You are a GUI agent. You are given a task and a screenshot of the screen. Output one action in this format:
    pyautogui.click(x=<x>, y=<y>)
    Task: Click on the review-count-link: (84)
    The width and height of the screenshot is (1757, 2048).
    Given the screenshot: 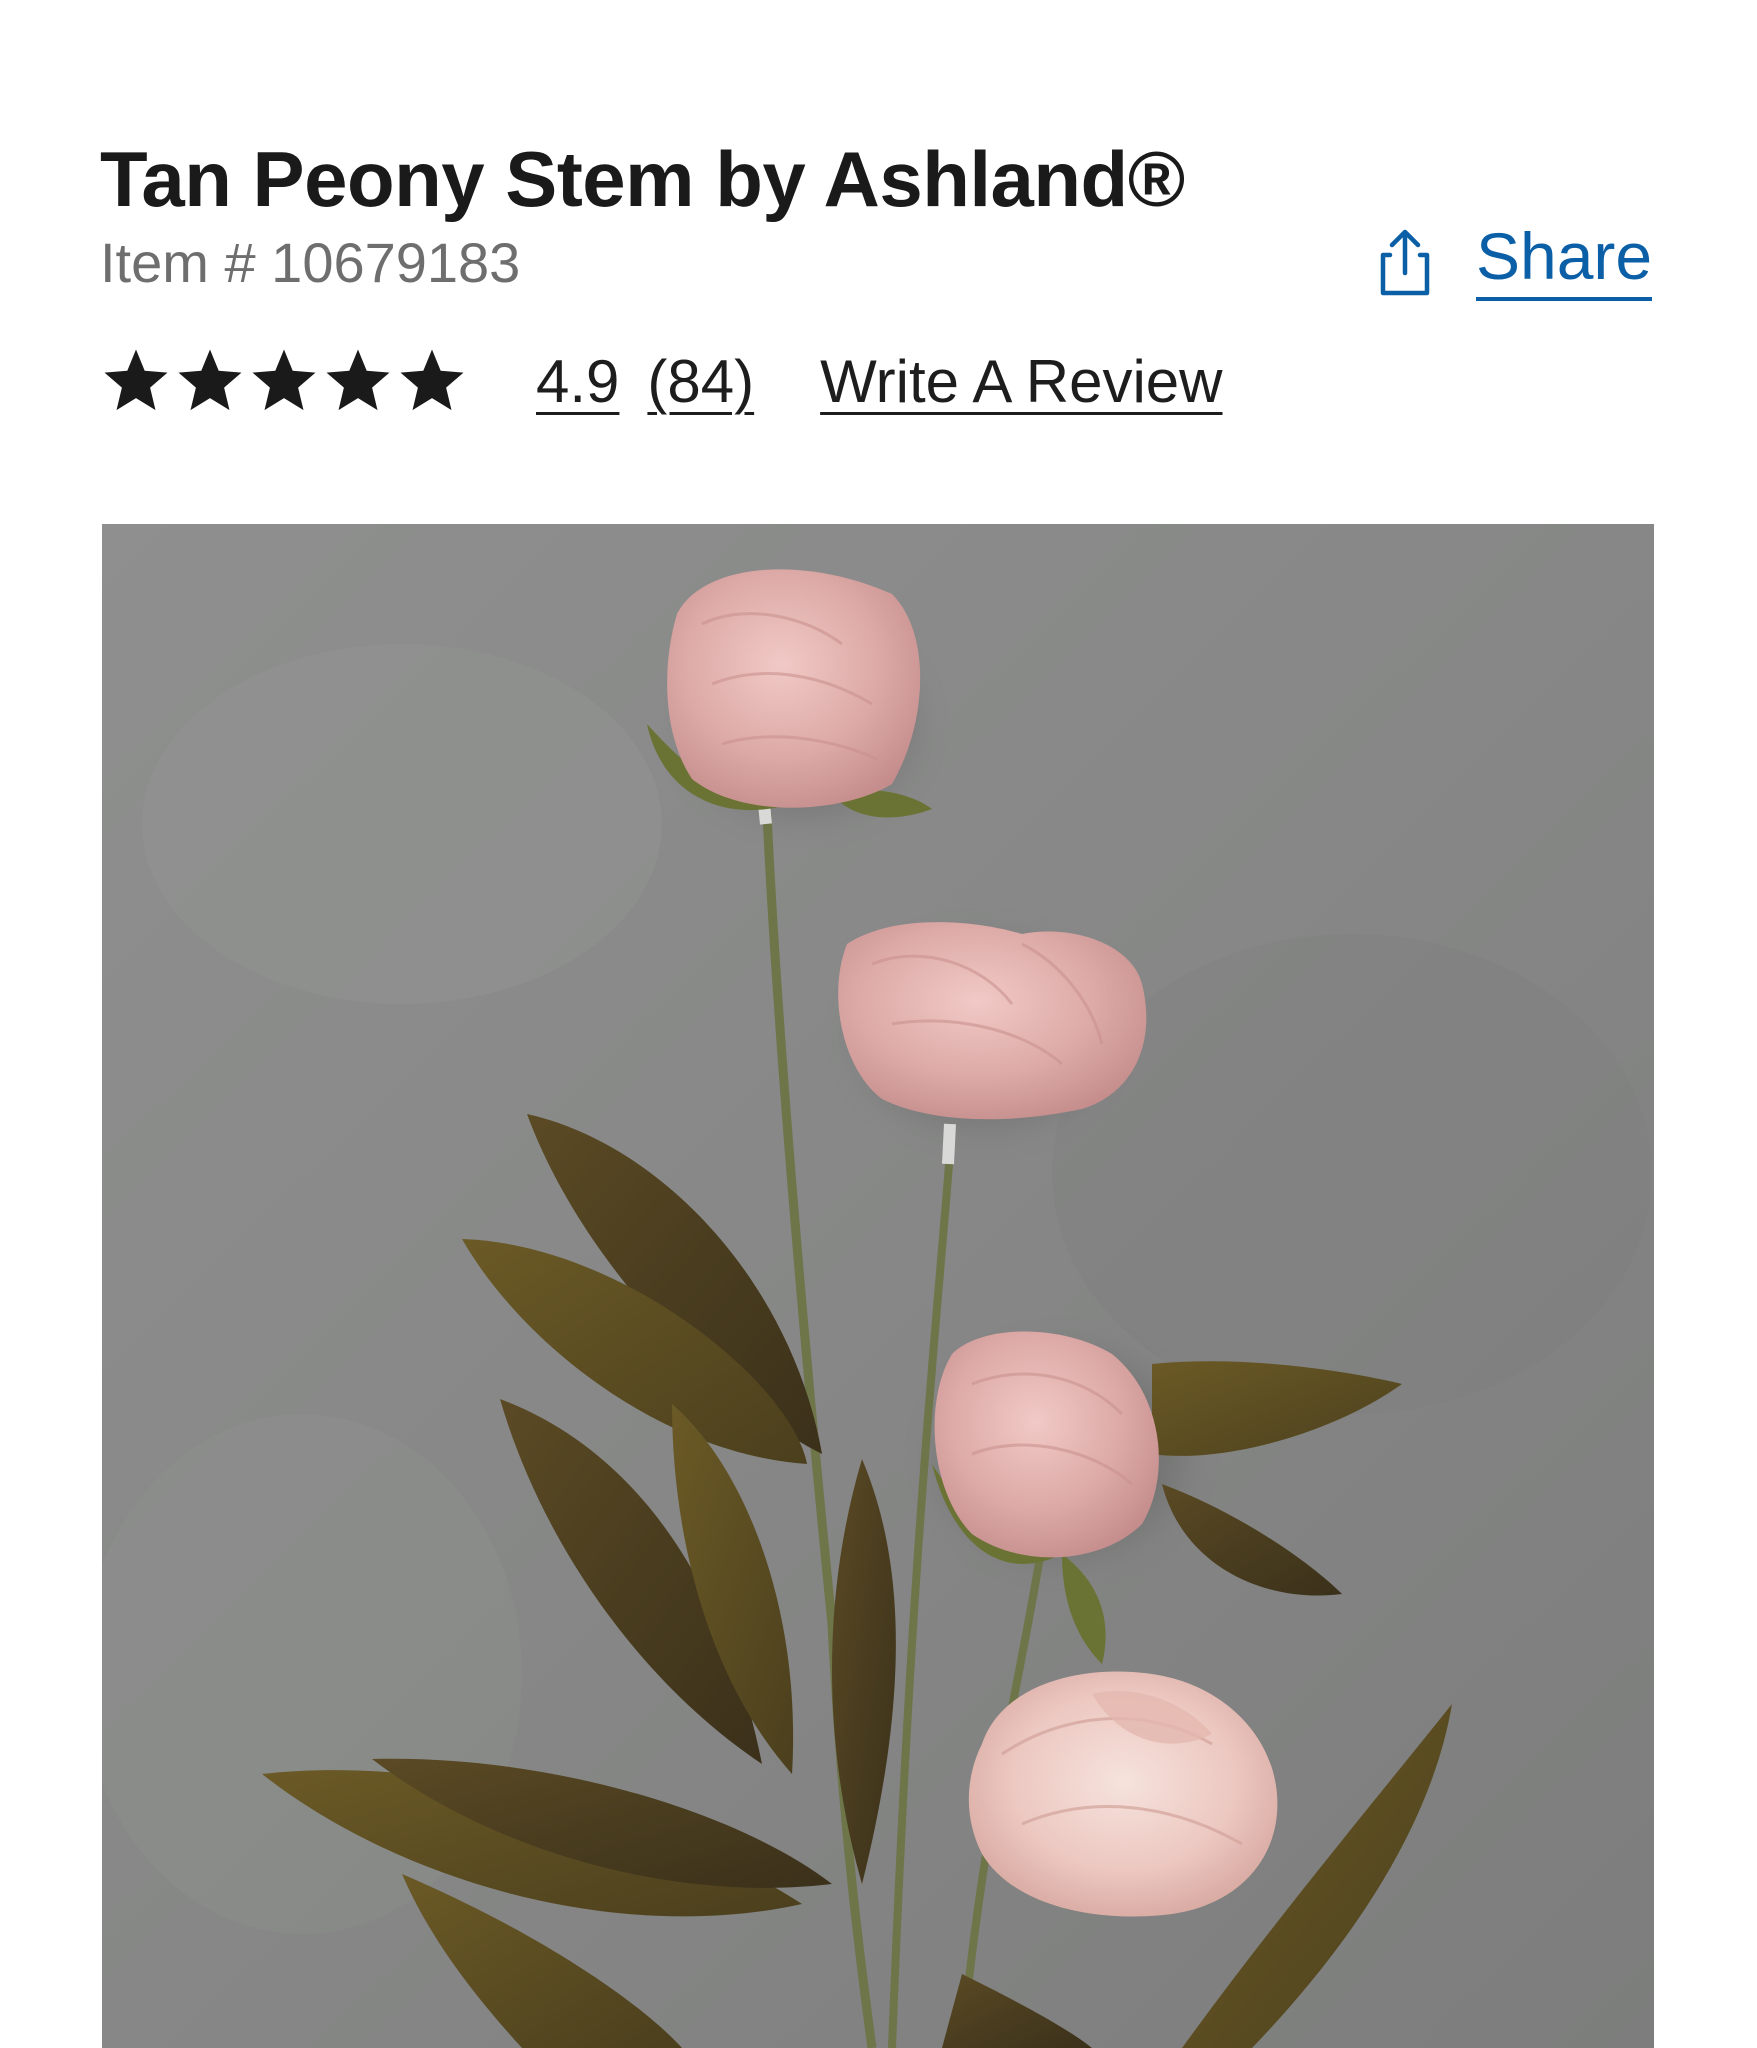 What is the action you would take?
    pyautogui.click(x=700, y=381)
    